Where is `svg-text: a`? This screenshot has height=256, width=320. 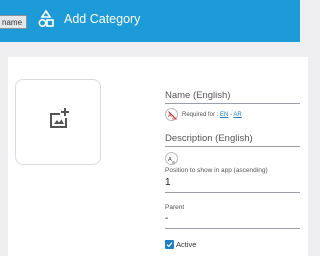 svg-text: a is located at coordinates (173, 163).